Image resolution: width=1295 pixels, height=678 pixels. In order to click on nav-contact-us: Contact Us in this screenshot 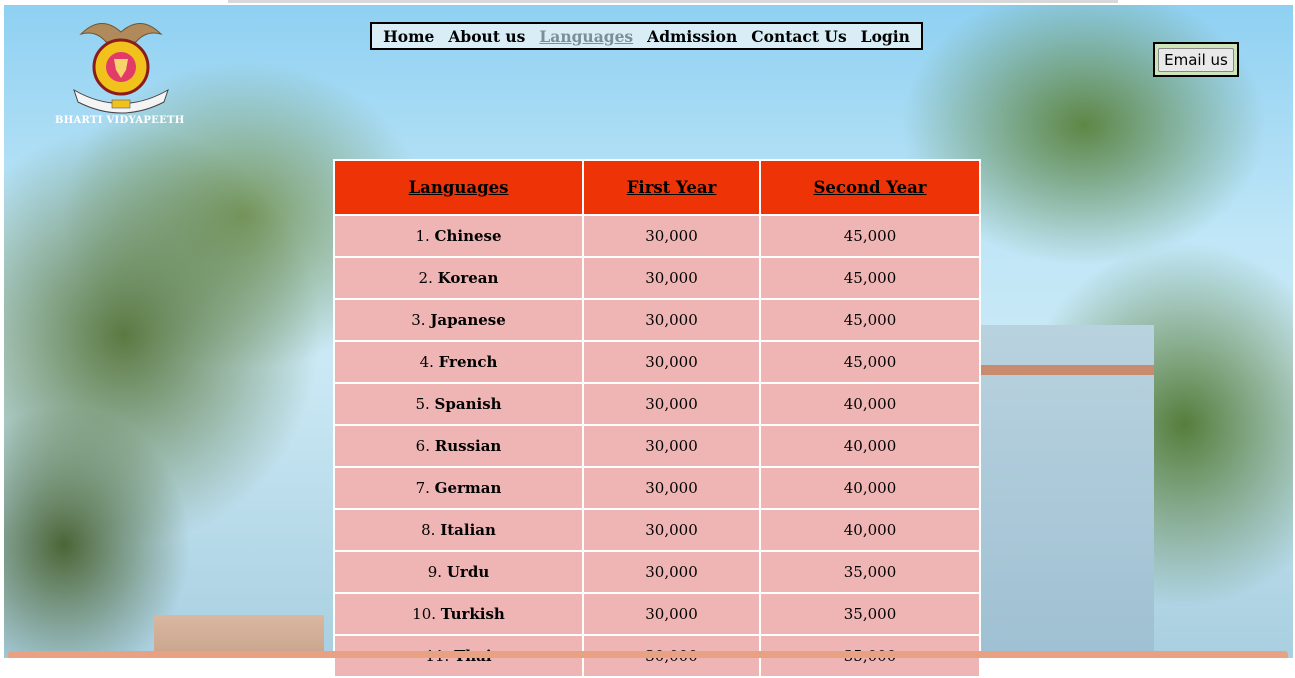, I will do `click(798, 36)`.